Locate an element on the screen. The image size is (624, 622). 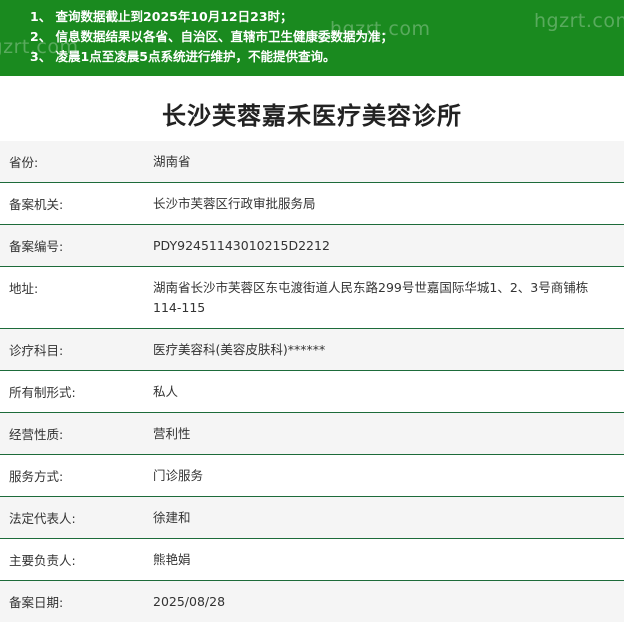
row-label: 备案机关: is located at coordinates (36, 204).